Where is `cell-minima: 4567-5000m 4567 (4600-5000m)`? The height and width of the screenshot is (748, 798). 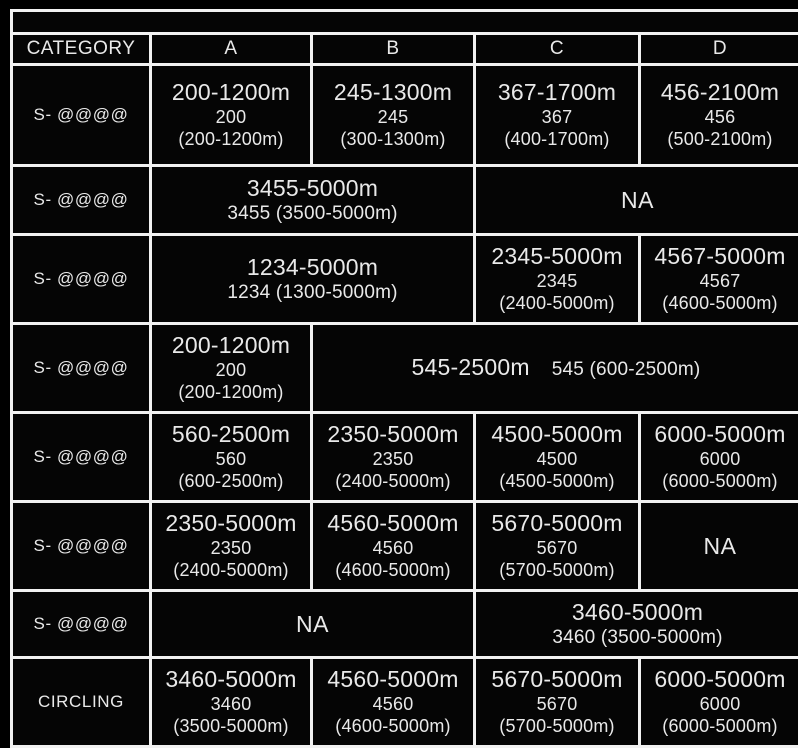 cell-minima: 4567-5000m 4567 (4600-5000m) is located at coordinates (719, 279).